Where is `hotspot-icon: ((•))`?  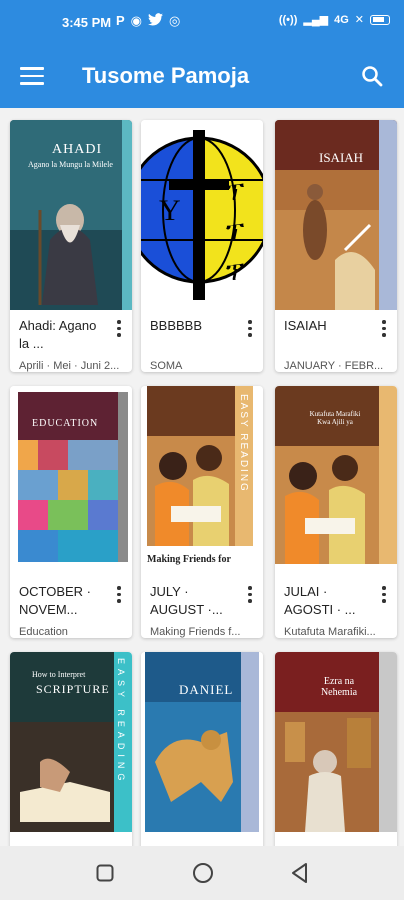
hotspot-icon: ((•)) is located at coordinates (288, 19).